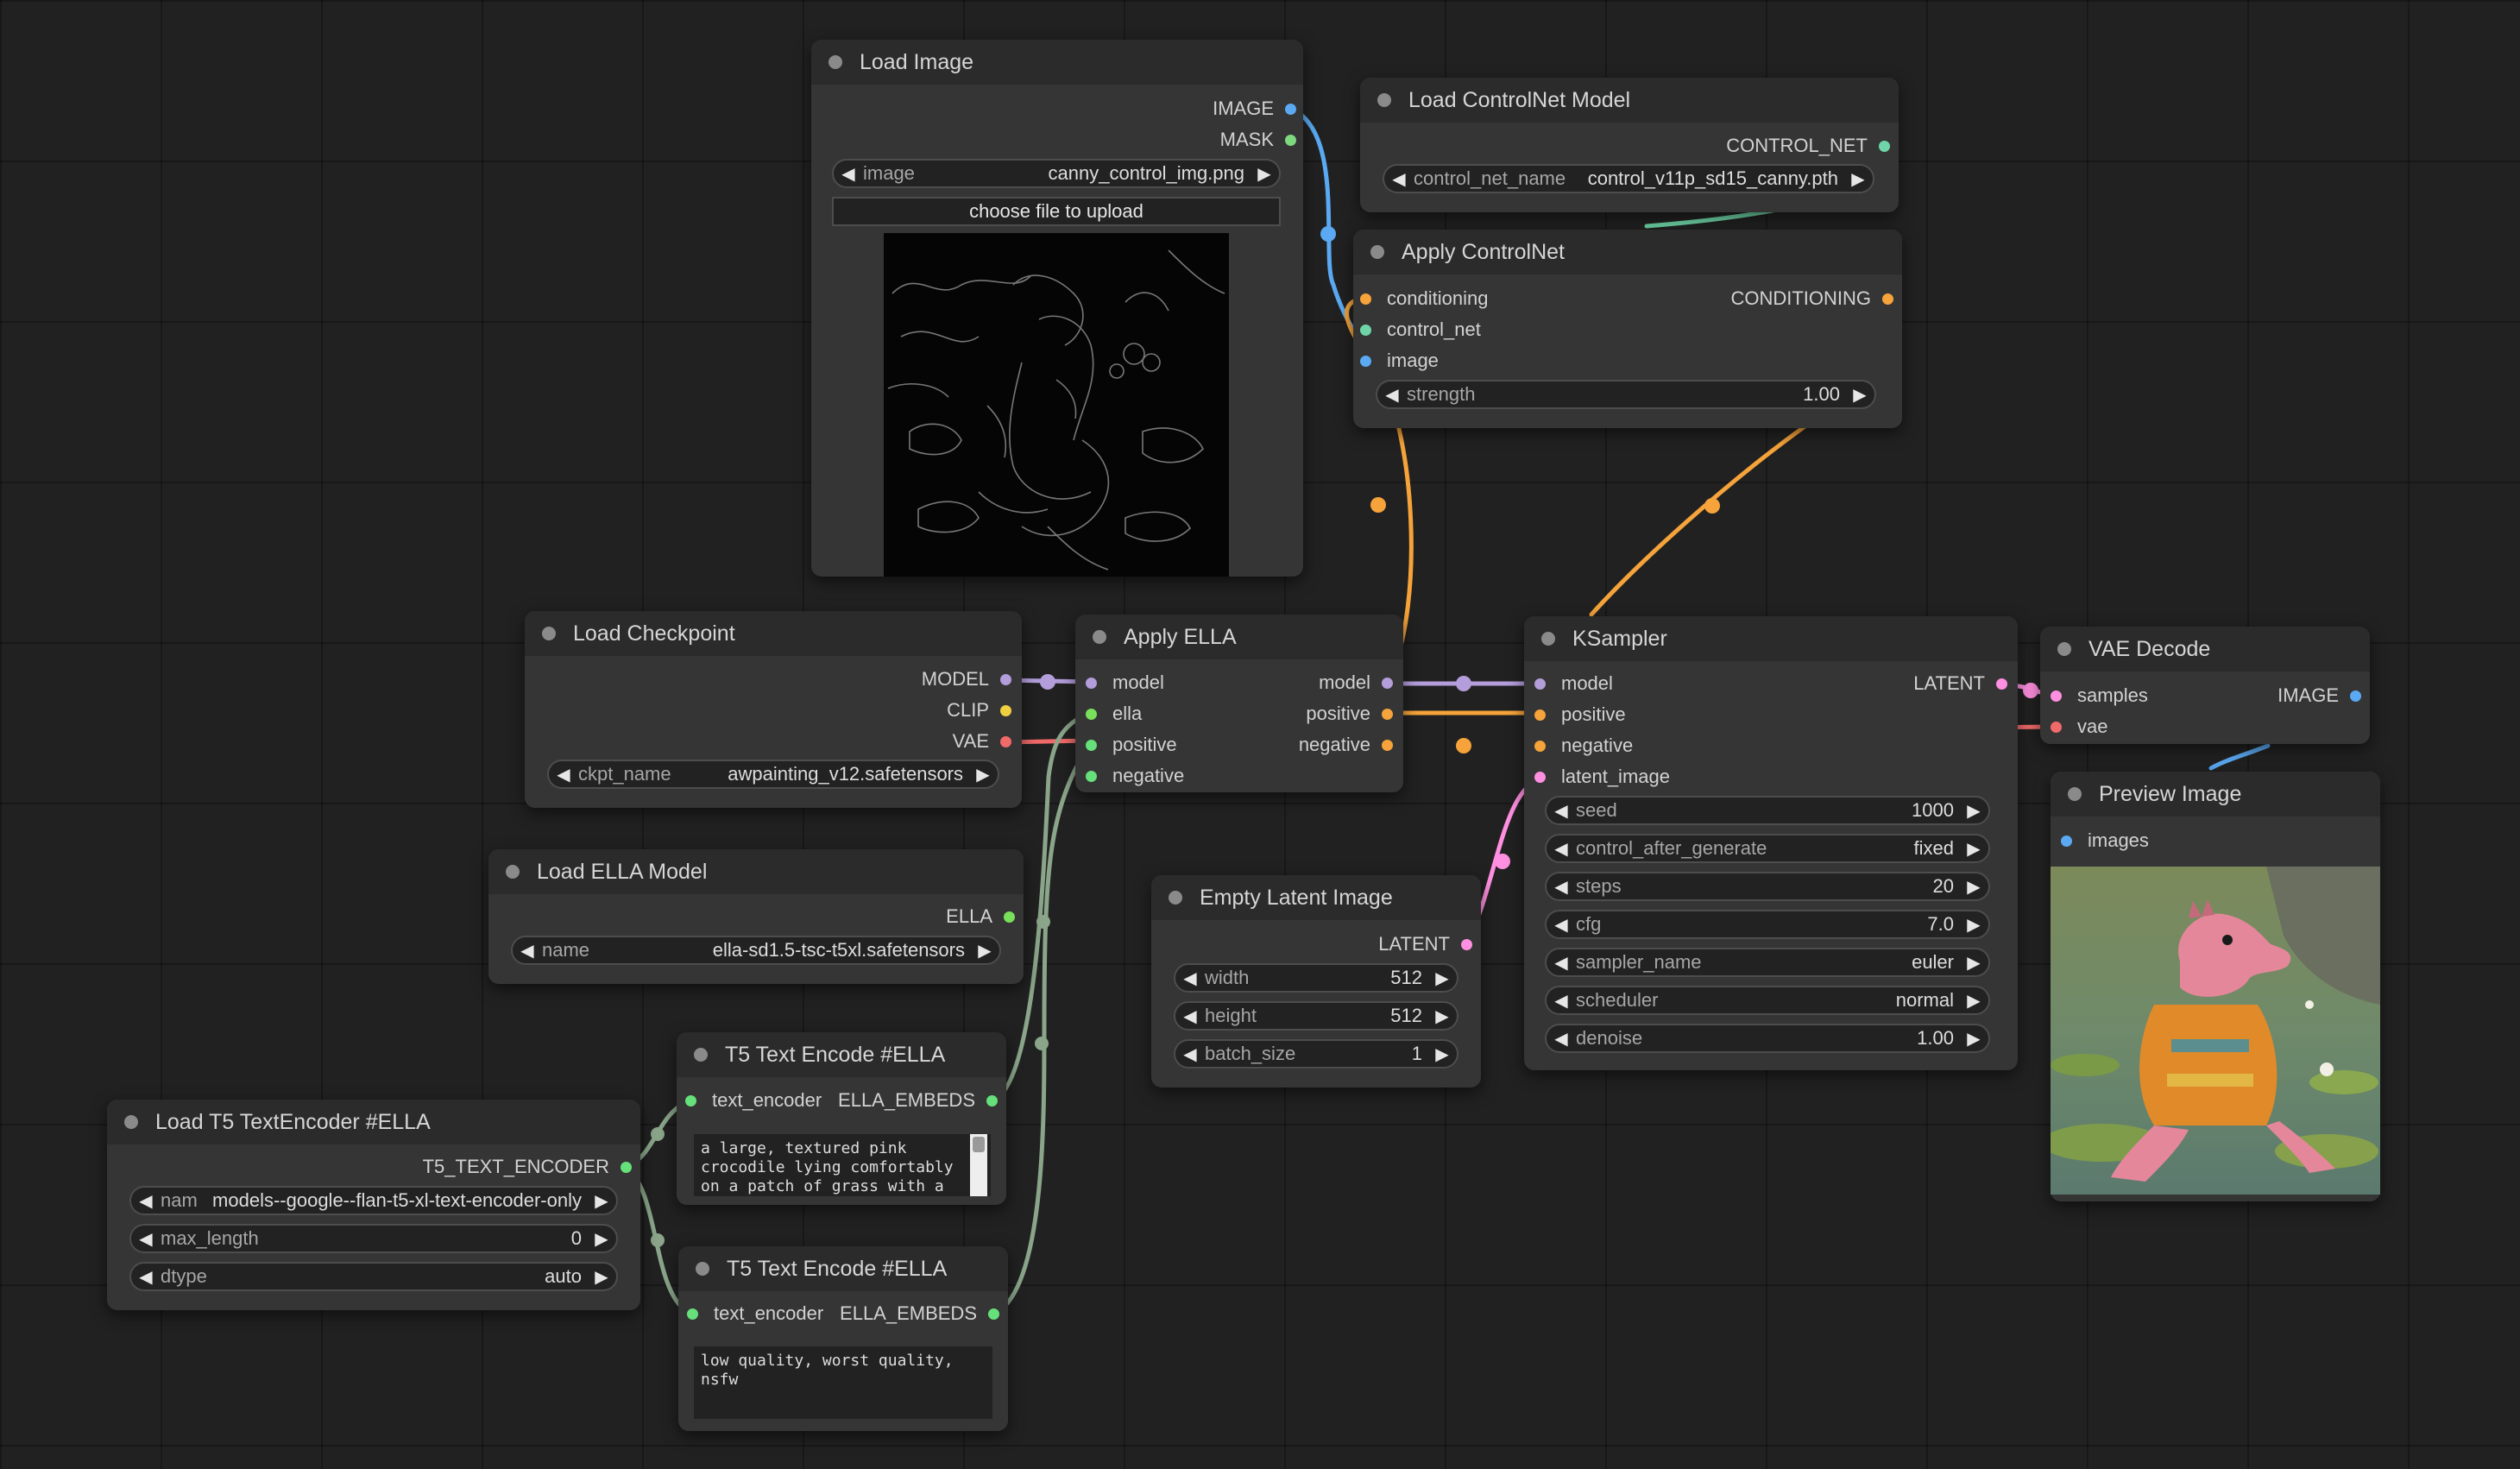 This screenshot has height=1469, width=2520. What do you see at coordinates (1767, 1000) in the screenshot?
I see `scheduler-select: ◀ scheduler normal ▶` at bounding box center [1767, 1000].